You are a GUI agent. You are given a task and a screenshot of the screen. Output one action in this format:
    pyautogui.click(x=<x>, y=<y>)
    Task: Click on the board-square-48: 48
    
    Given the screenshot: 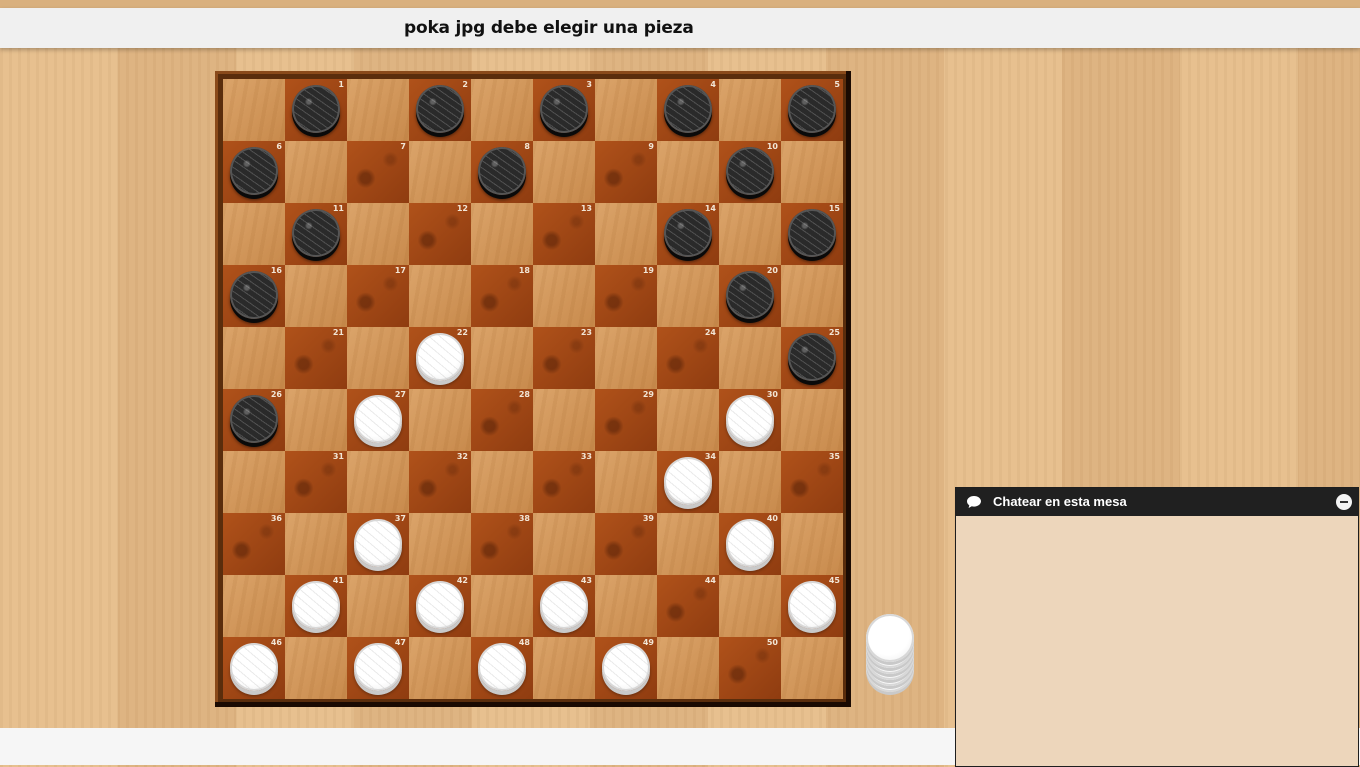 What is the action you would take?
    pyautogui.click(x=502, y=668)
    